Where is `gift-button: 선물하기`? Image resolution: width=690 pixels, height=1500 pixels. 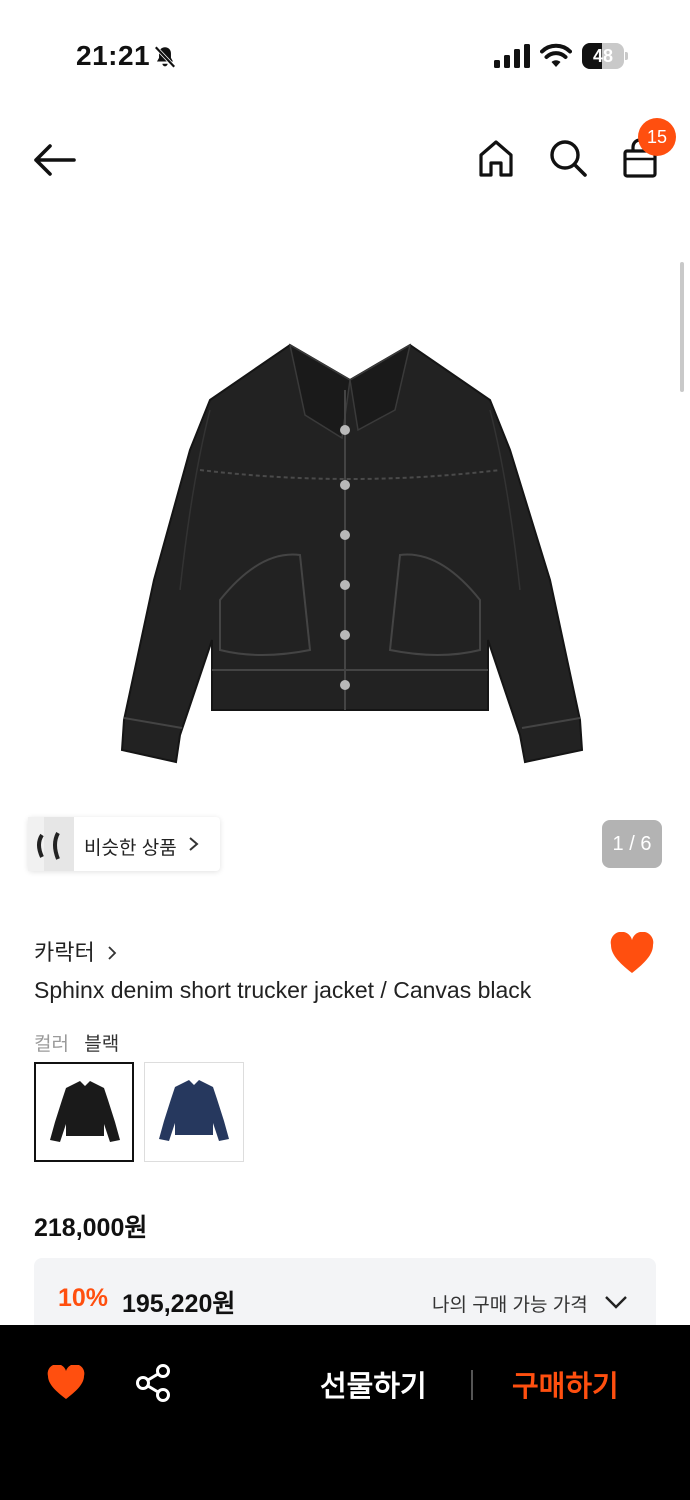
gift-button: 선물하기 is located at coordinates (373, 1384).